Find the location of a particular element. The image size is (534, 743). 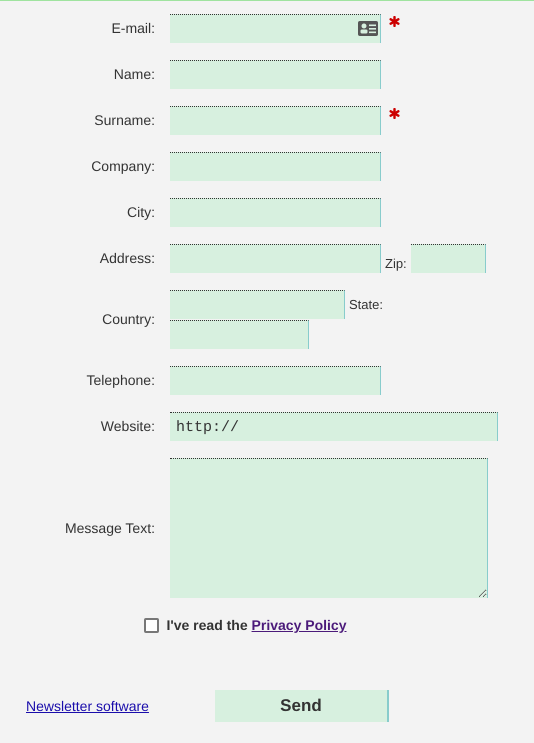

contact-card-icon is located at coordinates (368, 28).